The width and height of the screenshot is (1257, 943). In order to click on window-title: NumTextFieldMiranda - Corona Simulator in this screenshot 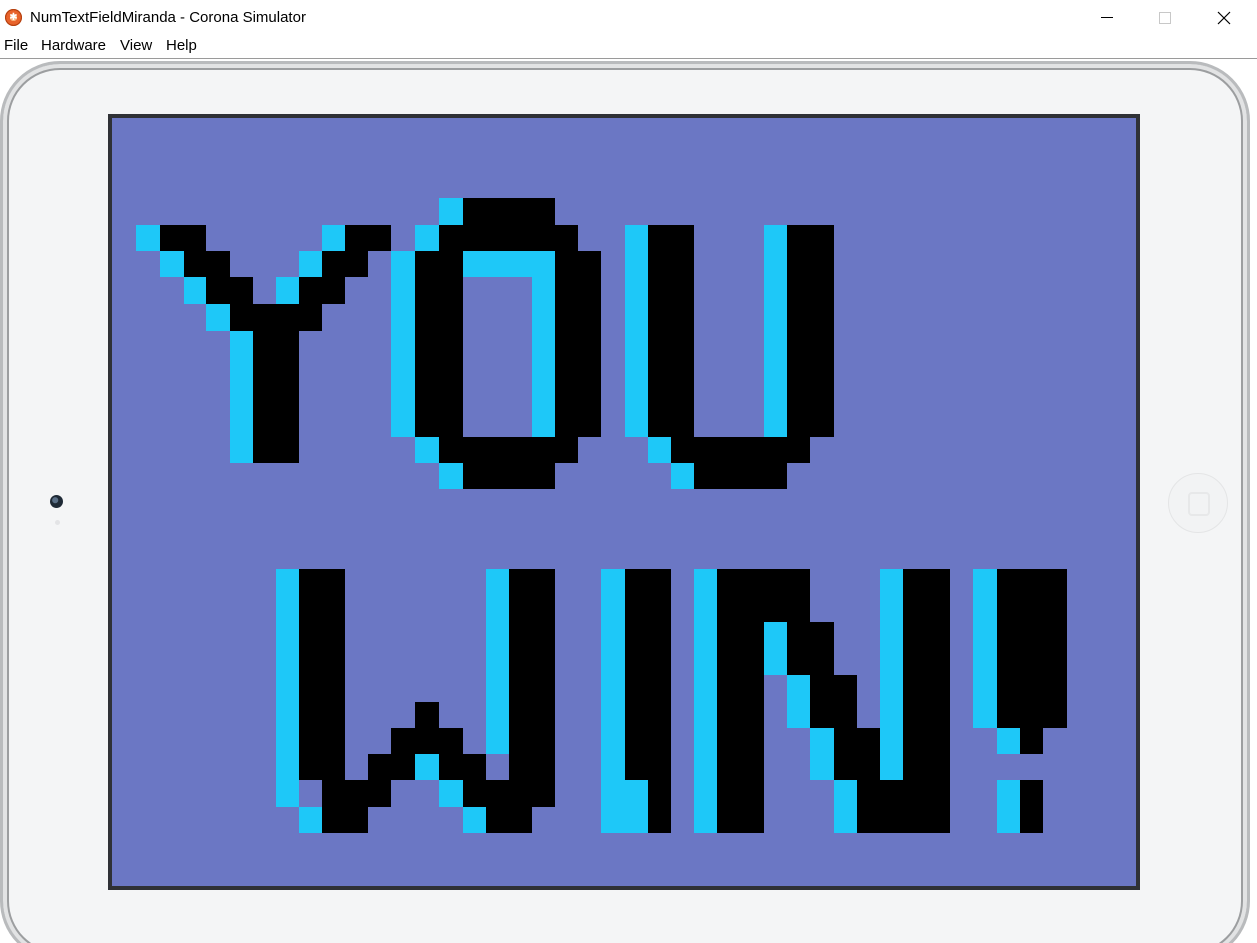, I will do `click(168, 17)`.